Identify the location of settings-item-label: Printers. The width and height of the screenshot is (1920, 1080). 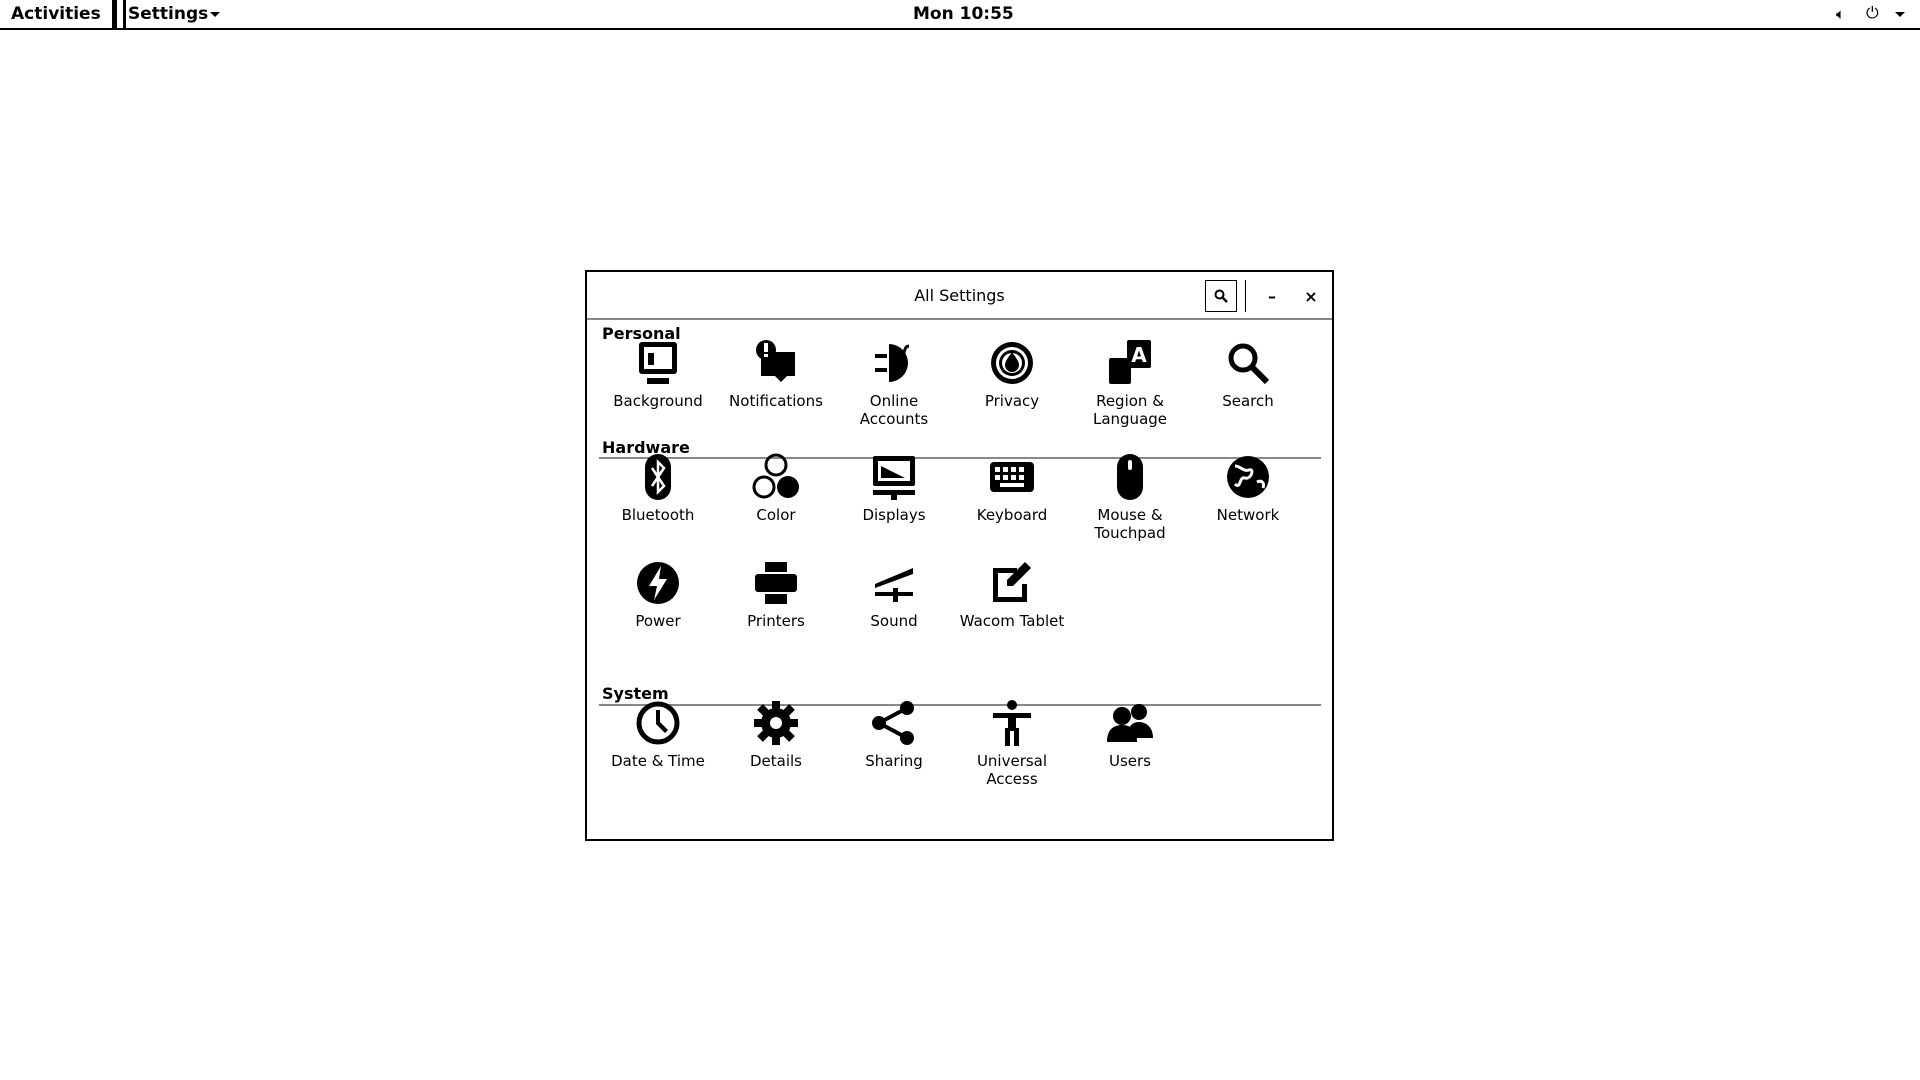
(776, 621).